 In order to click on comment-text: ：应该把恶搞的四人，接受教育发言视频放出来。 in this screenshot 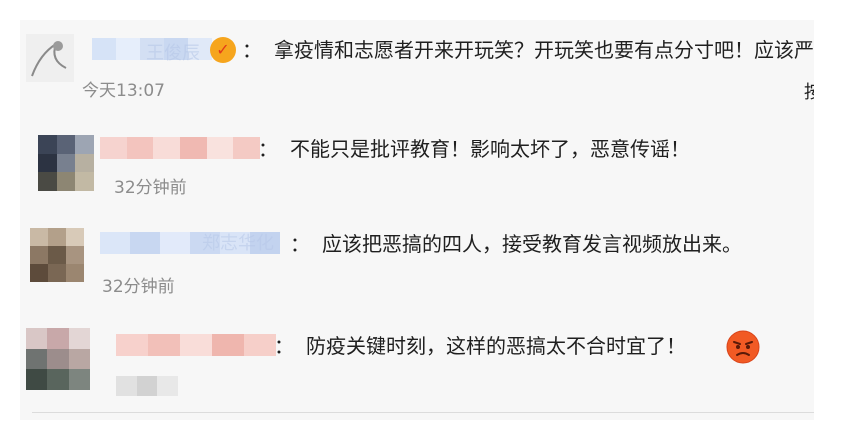, I will do `click(516, 244)`.